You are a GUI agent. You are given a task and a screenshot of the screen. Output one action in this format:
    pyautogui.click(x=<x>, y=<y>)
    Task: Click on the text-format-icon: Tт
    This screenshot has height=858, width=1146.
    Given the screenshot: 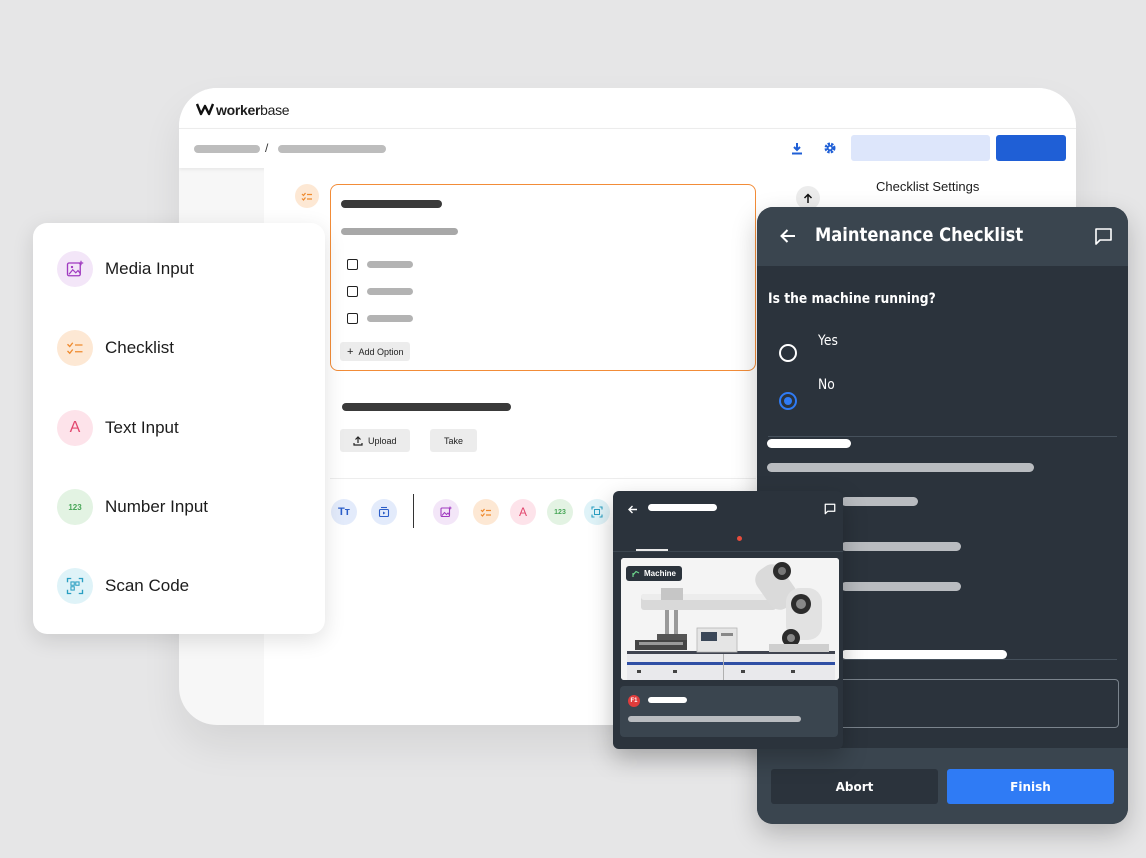 What is the action you would take?
    pyautogui.click(x=344, y=512)
    